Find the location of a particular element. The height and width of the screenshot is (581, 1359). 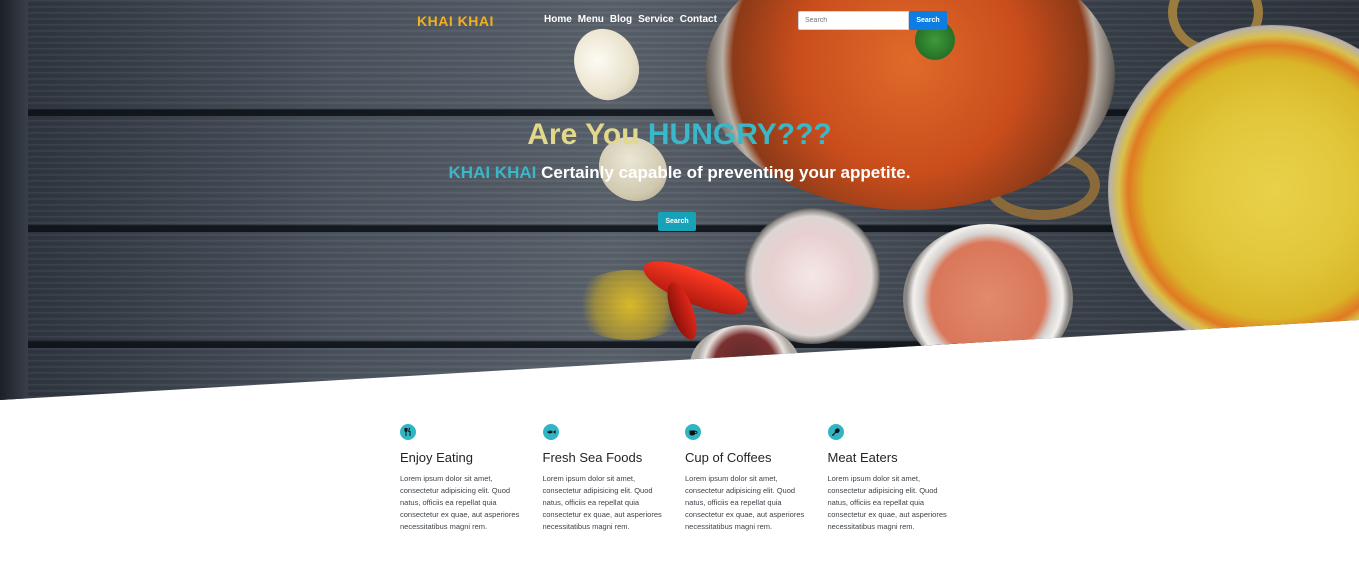

feature-title: Enjoy Eating is located at coordinates (436, 457).